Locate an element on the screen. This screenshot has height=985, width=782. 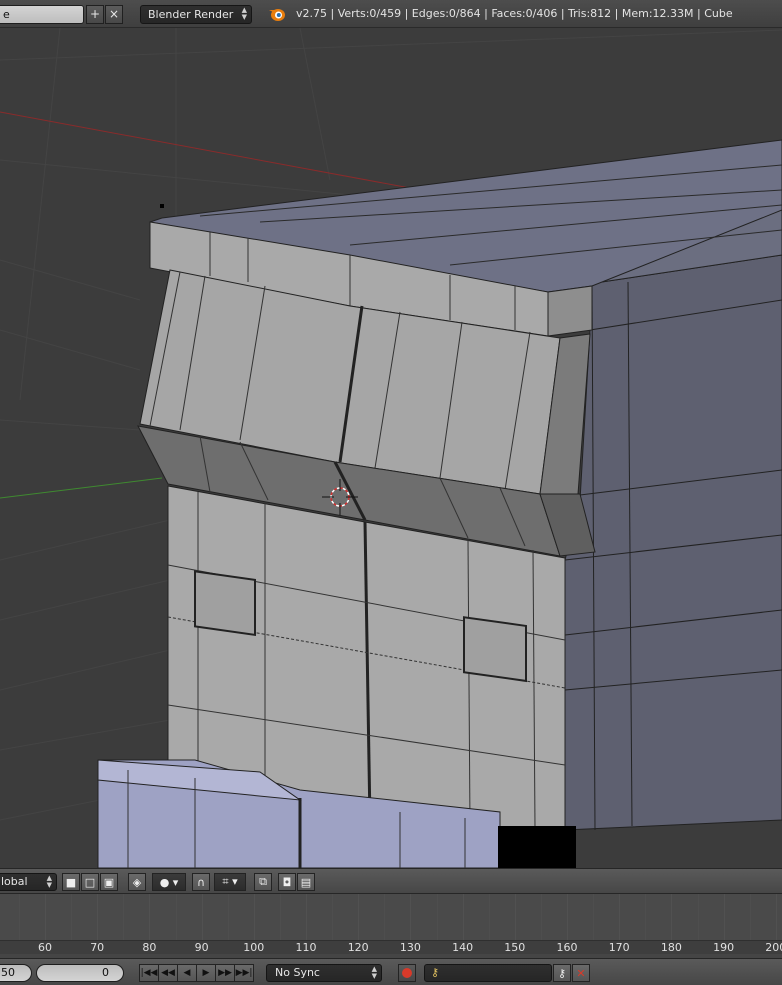
play-icon: ▶ is located at coordinates (206, 973).